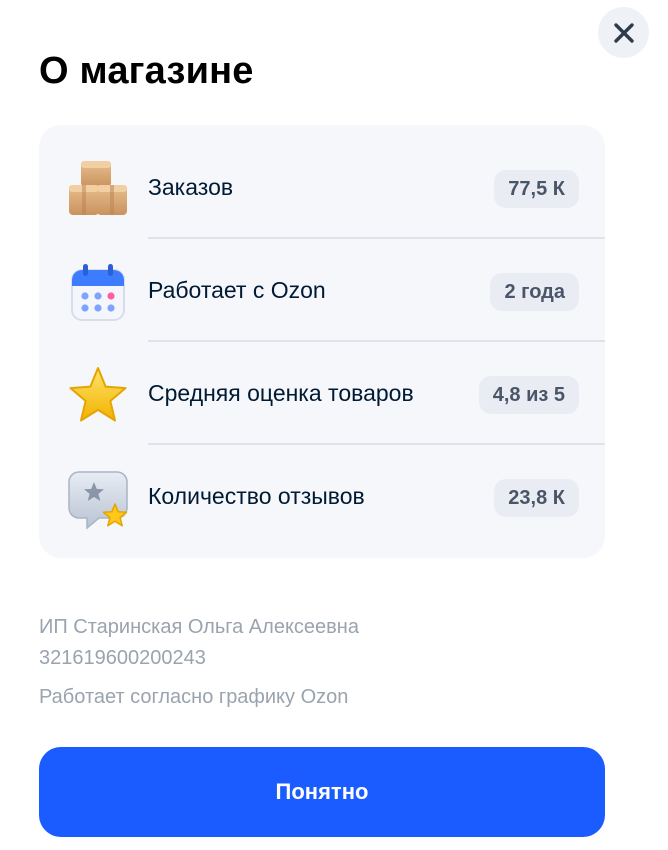 This screenshot has height=850, width=668. What do you see at coordinates (194, 697) in the screenshot?
I see `seller-schedule: Работает согласно графику Ozon` at bounding box center [194, 697].